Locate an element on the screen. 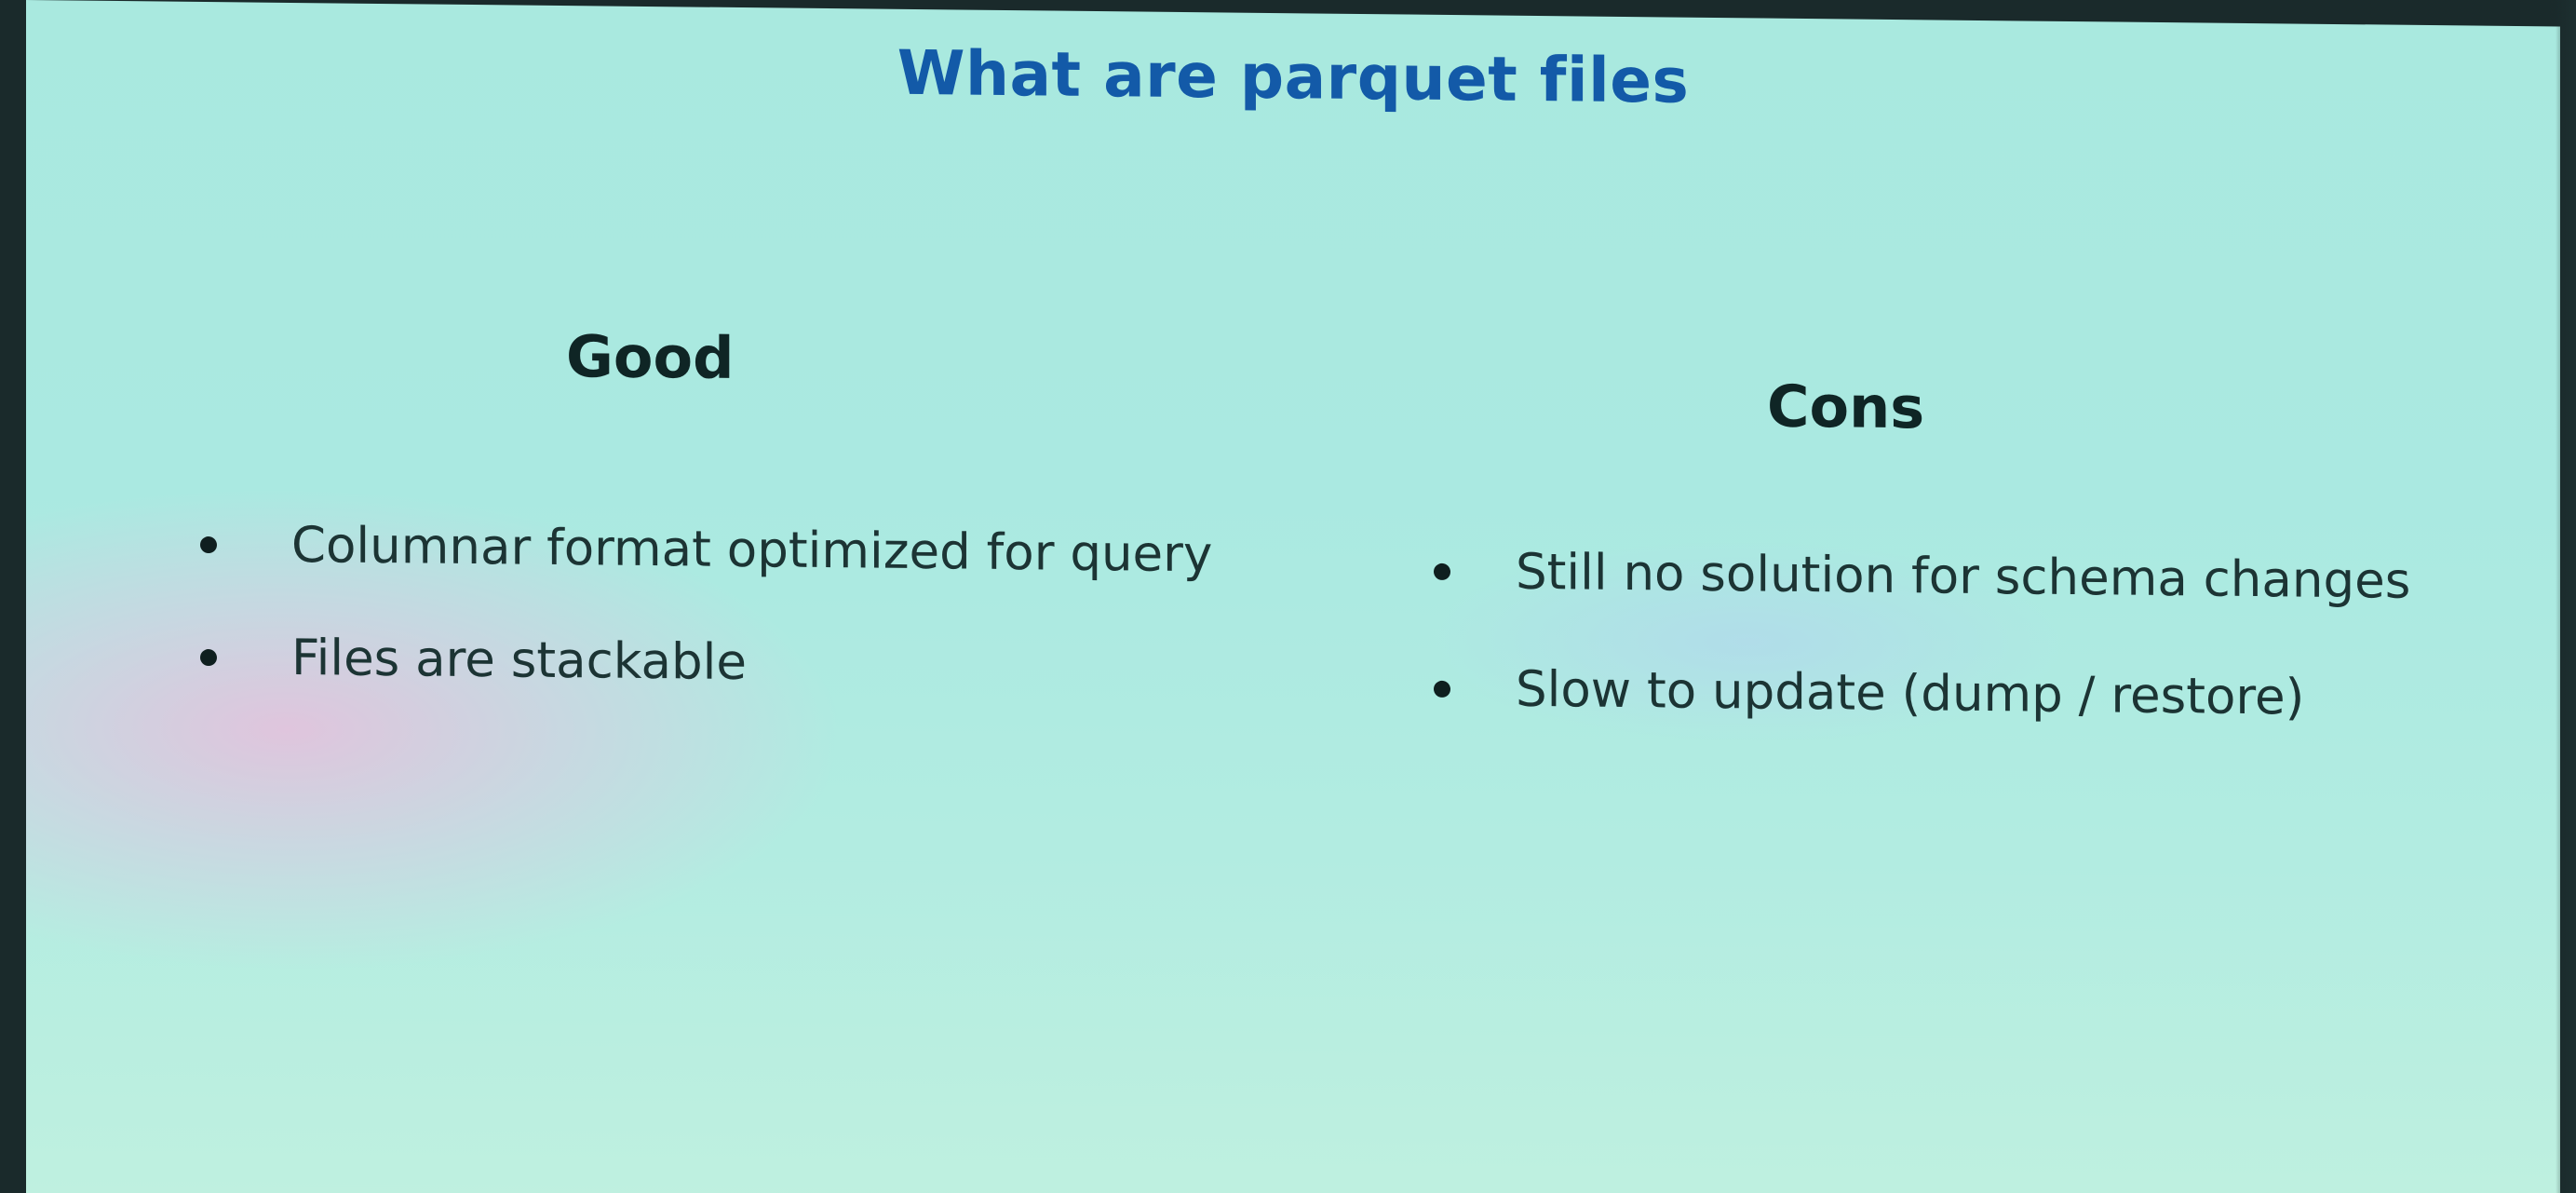 This screenshot has width=2576, height=1193. list-item: Columnar format optimized for query is located at coordinates (689, 550).